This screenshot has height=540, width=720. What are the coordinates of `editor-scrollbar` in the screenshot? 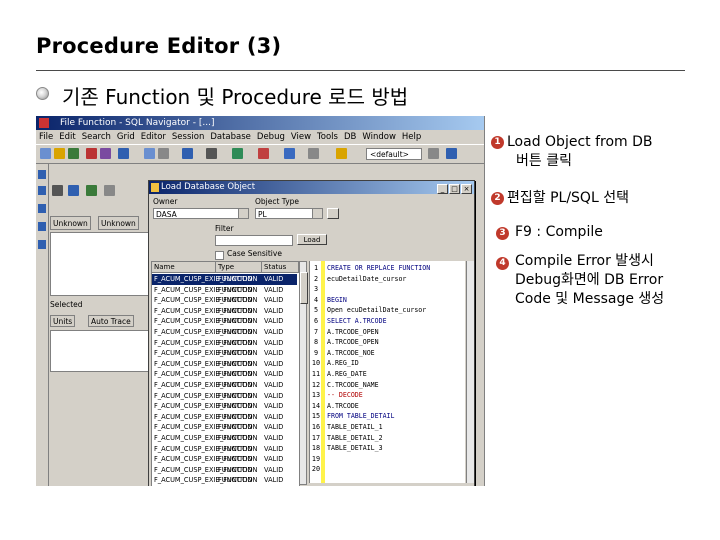 It's located at (470, 372).